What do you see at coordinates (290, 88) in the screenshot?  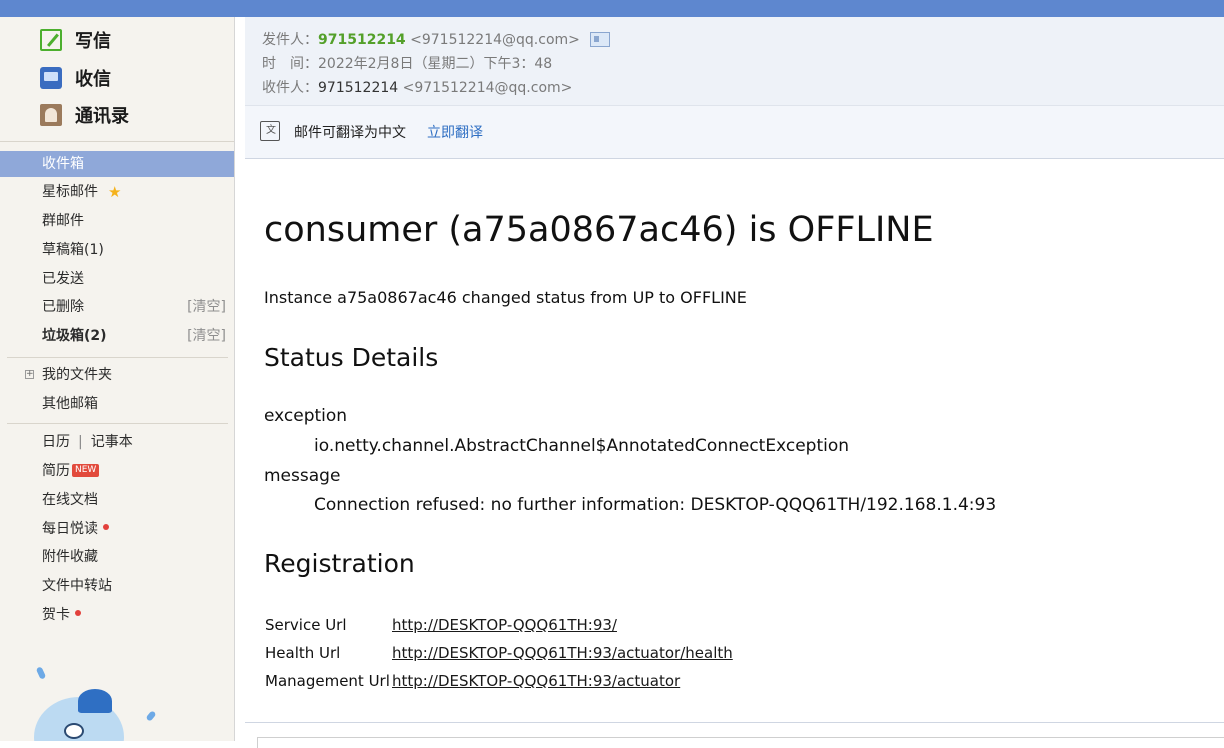 I see `to-label: 收件人：` at bounding box center [290, 88].